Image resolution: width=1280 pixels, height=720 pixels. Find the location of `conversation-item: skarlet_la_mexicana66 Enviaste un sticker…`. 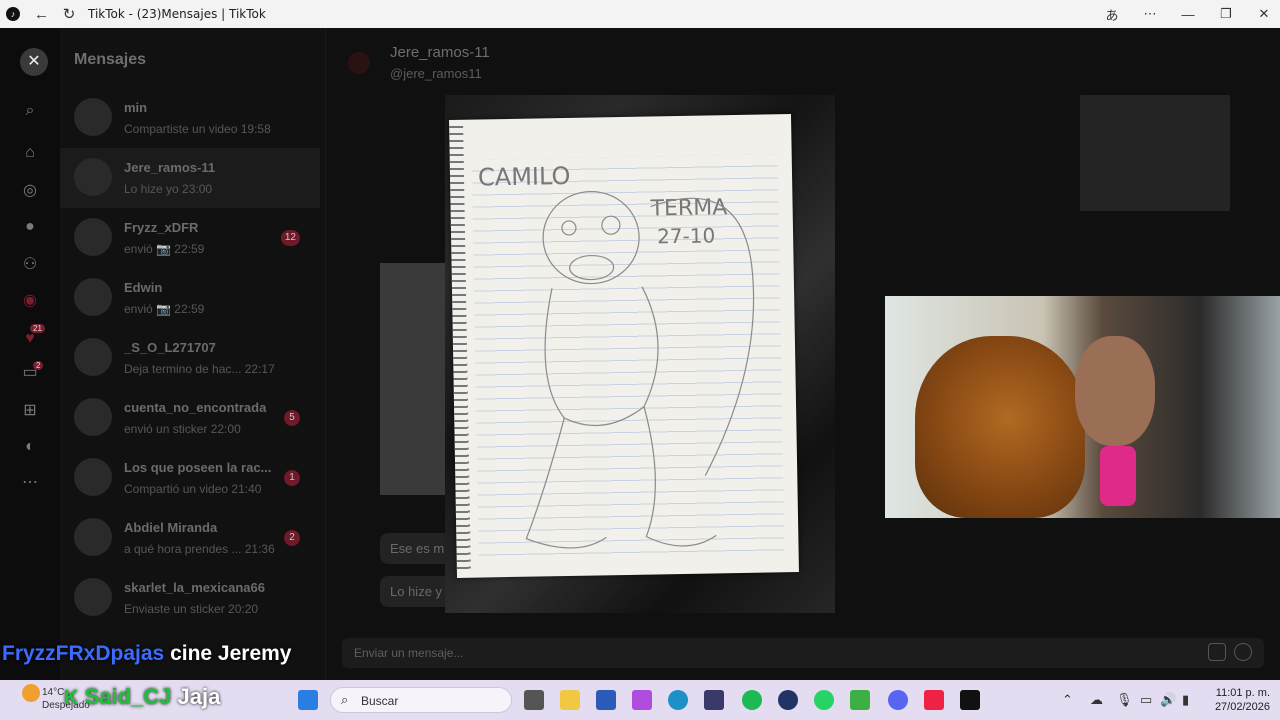

conversation-item: skarlet_la_mexicana66 Enviaste un sticker… is located at coordinates (190, 598).